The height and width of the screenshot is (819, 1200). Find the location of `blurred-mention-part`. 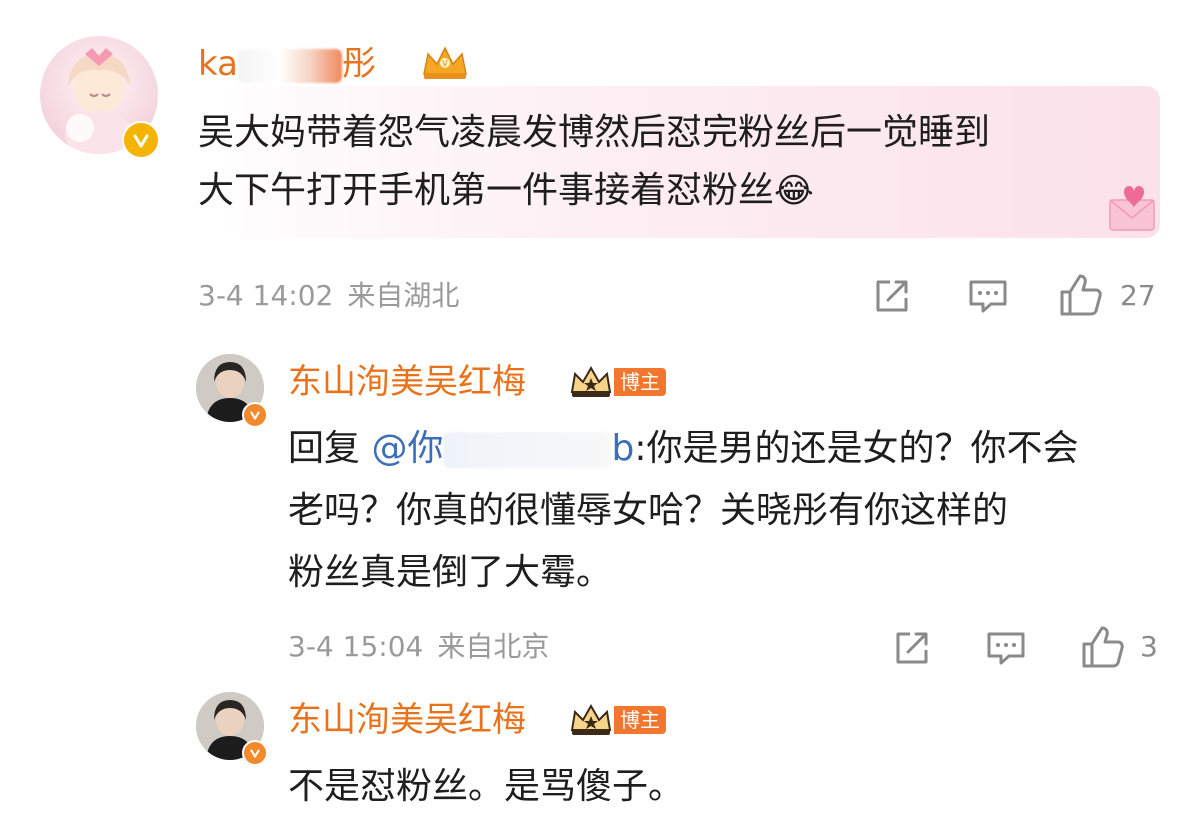

blurred-mention-part is located at coordinates (527, 450).